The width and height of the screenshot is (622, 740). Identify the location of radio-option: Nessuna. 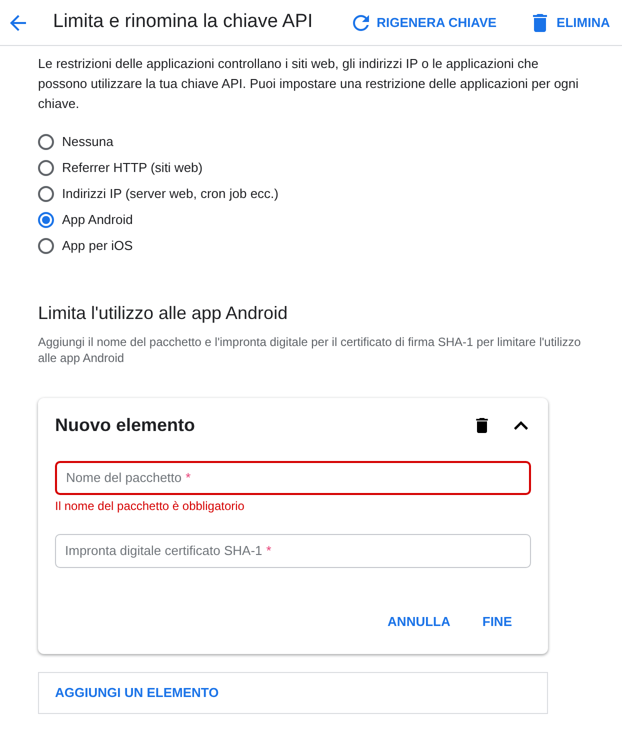
(76, 142).